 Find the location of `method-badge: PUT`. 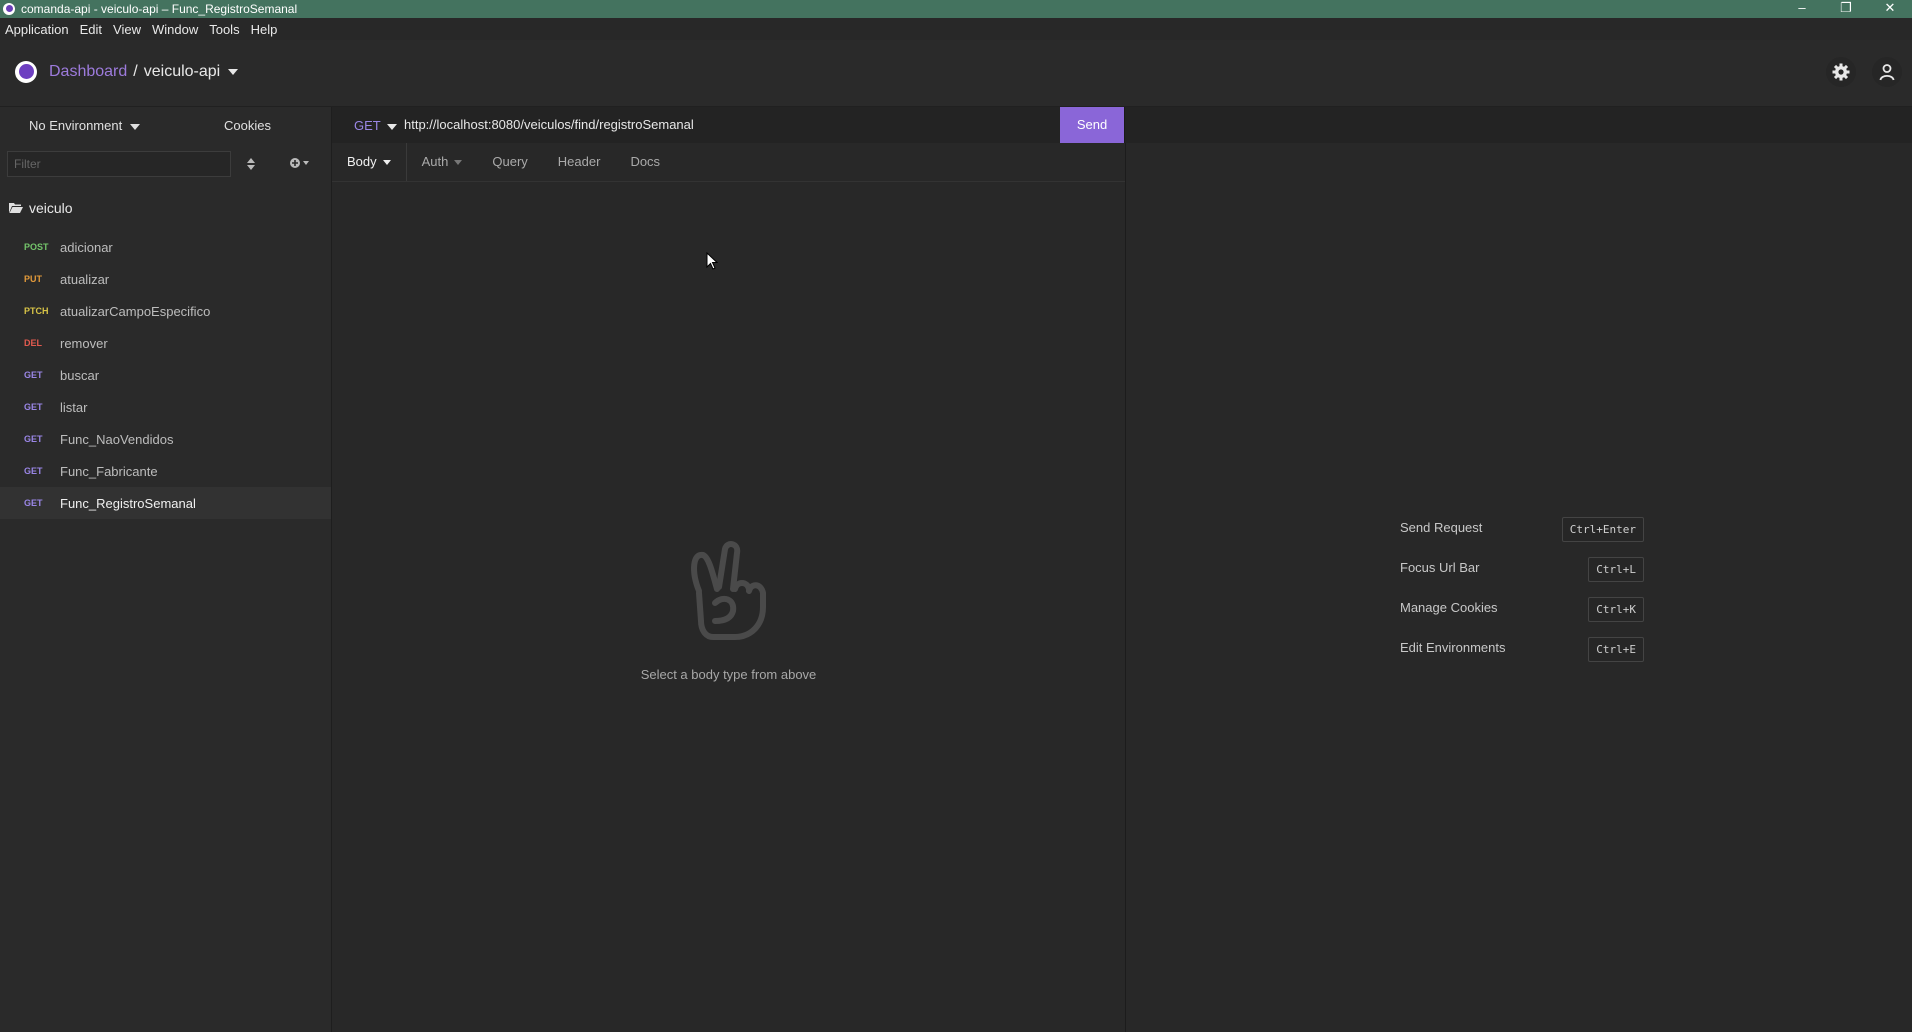

method-badge: PUT is located at coordinates (33, 279).